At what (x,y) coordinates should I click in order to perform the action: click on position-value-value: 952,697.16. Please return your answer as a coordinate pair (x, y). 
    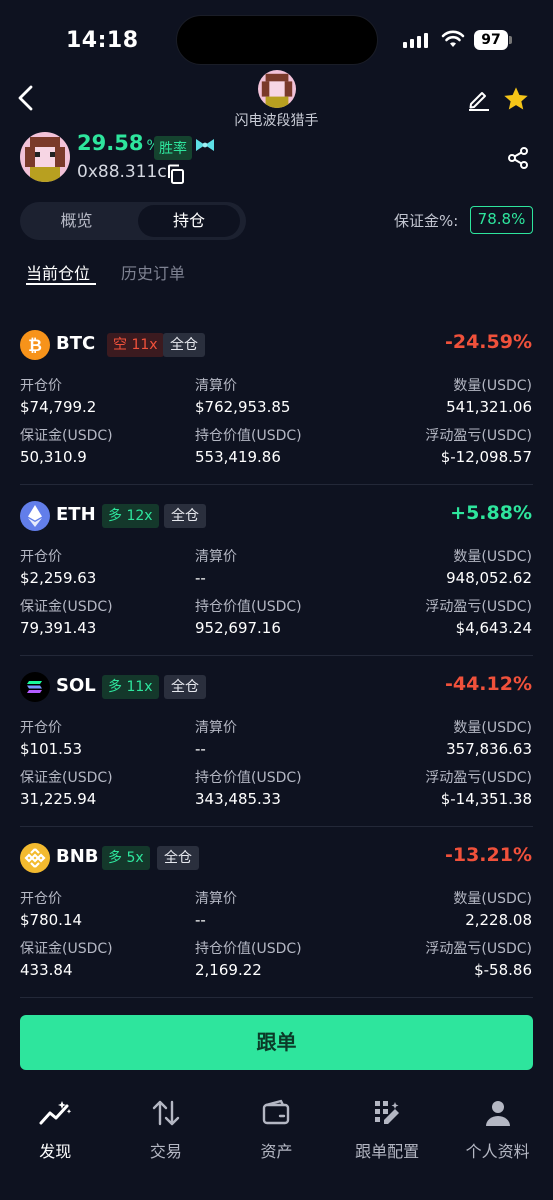
    Looking at the image, I should click on (238, 628).